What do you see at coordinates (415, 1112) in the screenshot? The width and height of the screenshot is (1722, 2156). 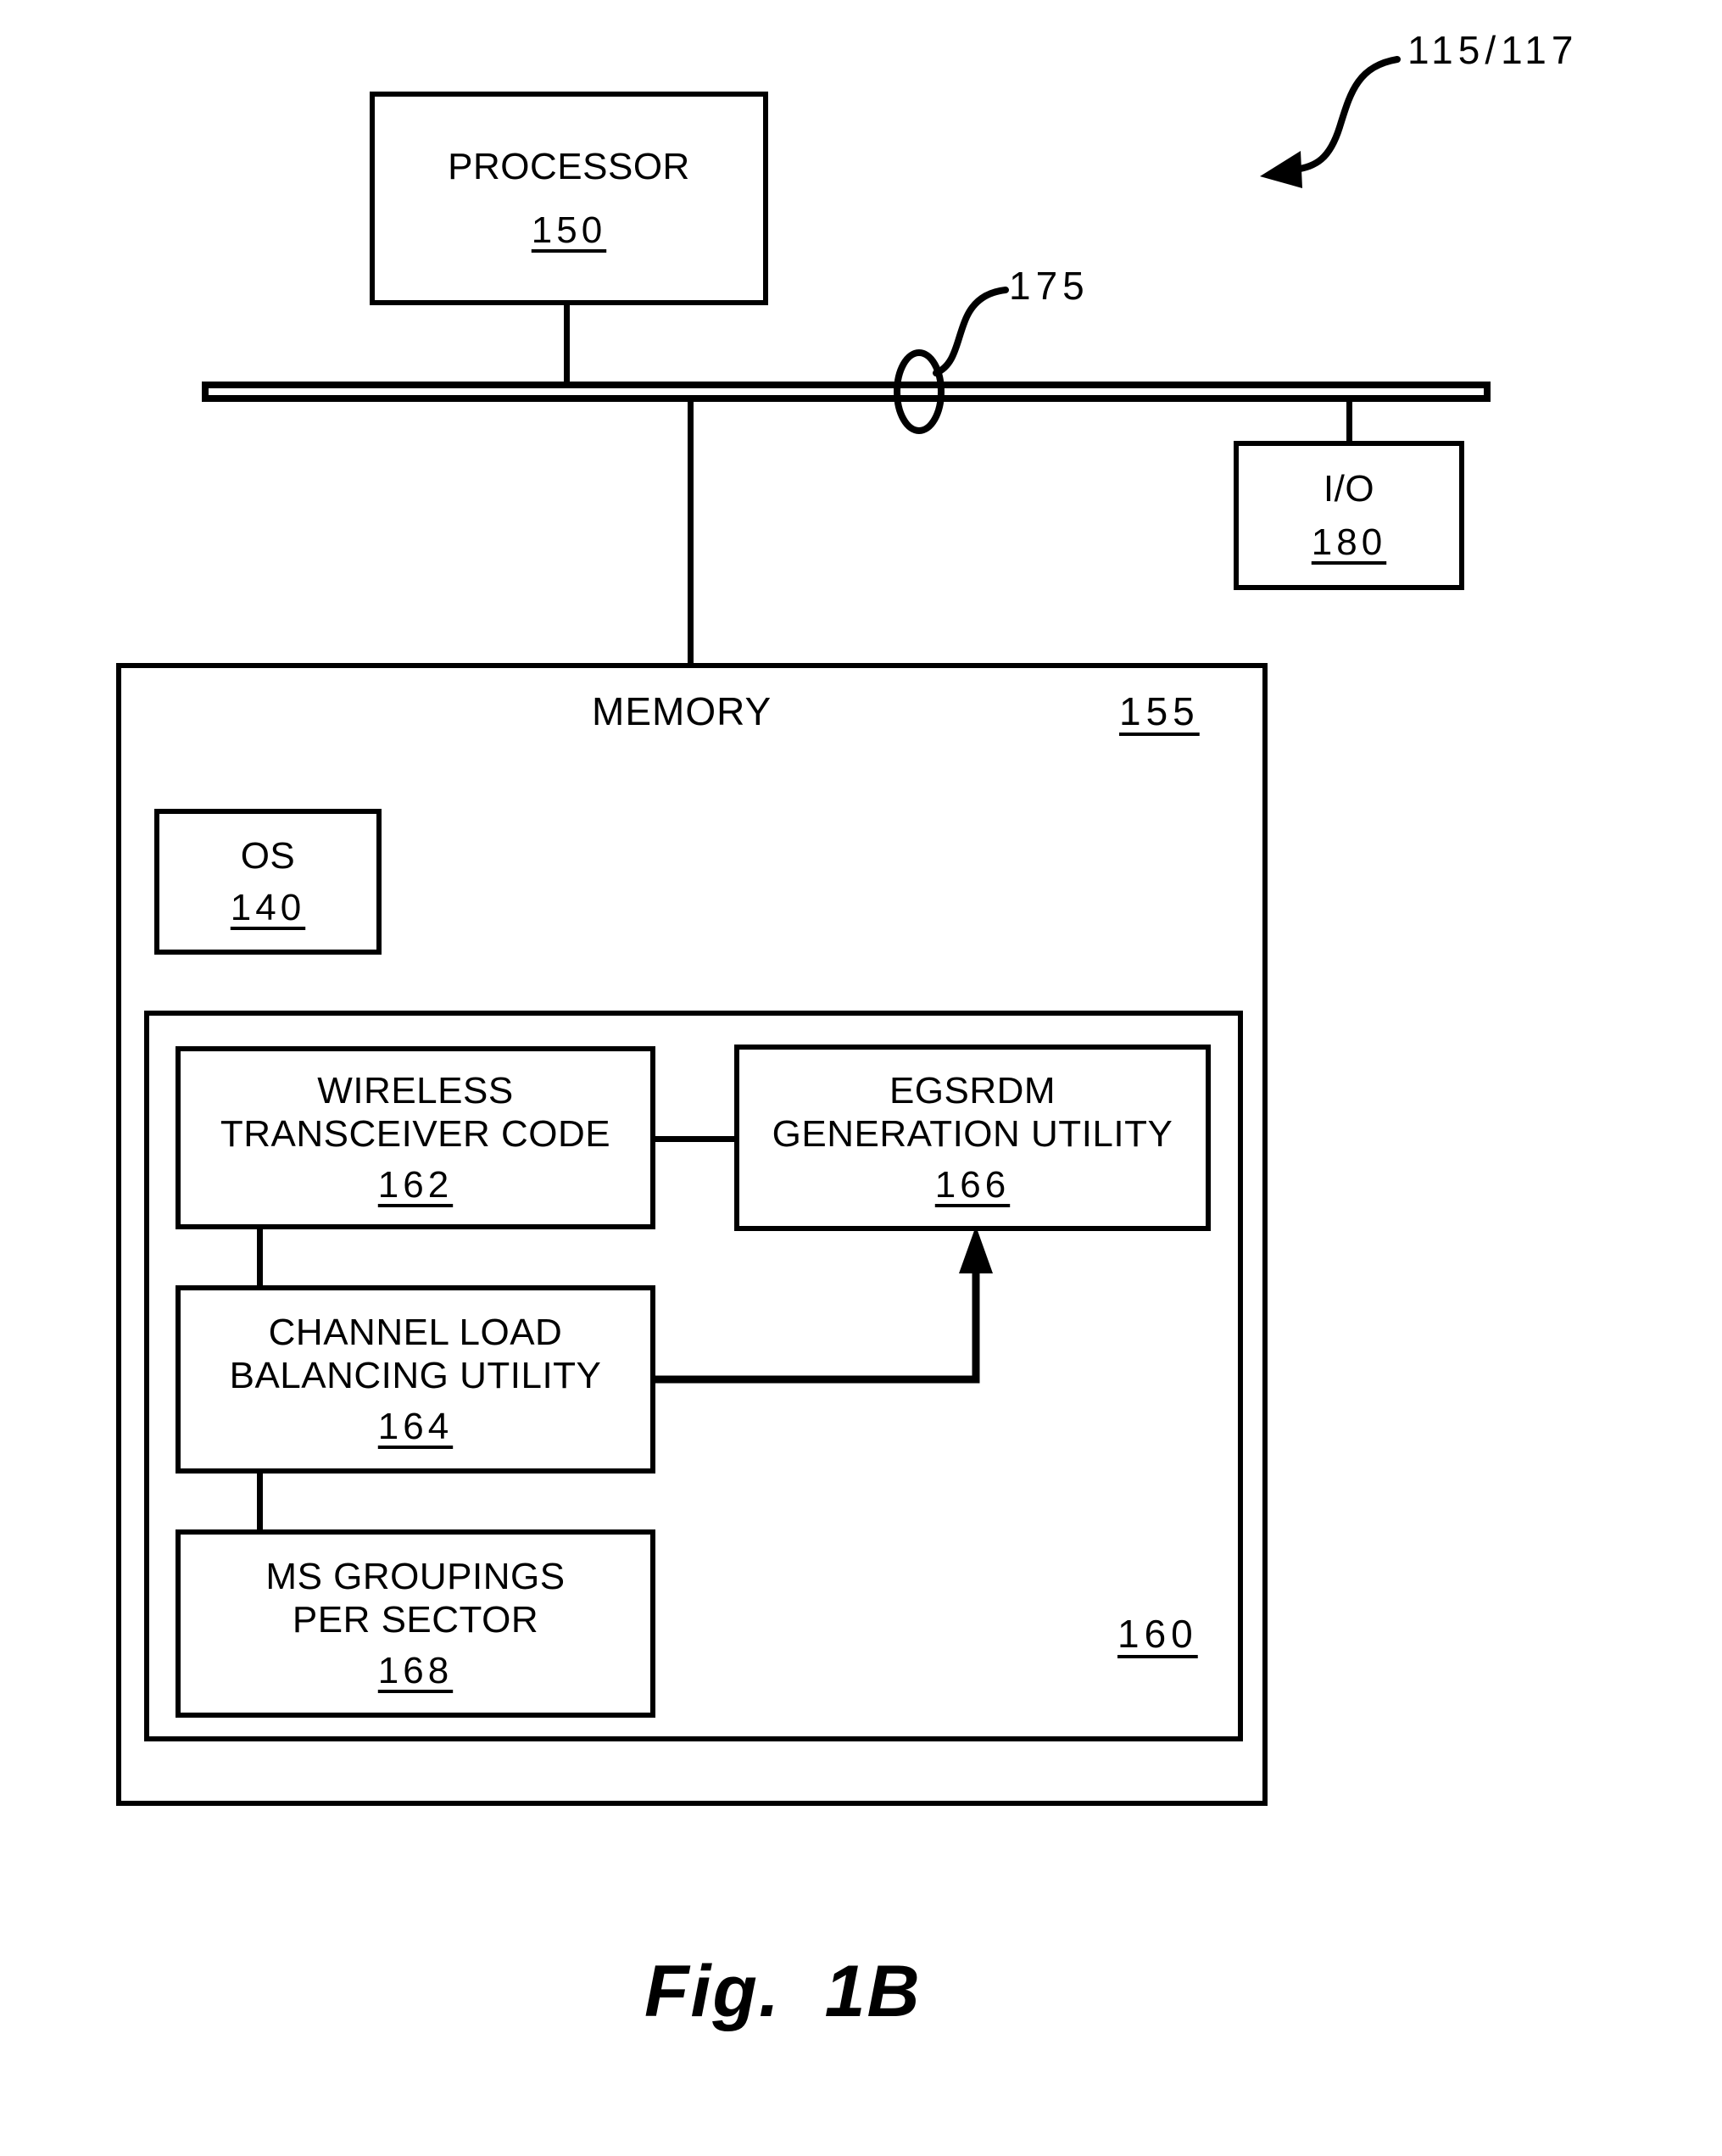 I see `wireless-transceiver-code-title: WIRELESS TRANSCEIVER CODE` at bounding box center [415, 1112].